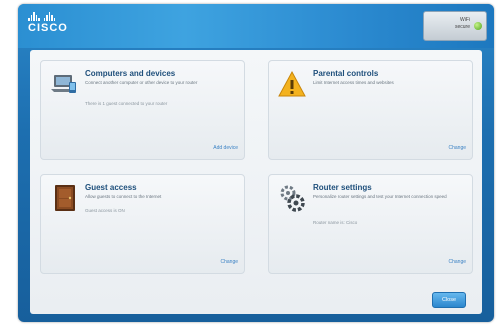  What do you see at coordinates (346, 73) in the screenshot?
I see `card-title: Parental controls` at bounding box center [346, 73].